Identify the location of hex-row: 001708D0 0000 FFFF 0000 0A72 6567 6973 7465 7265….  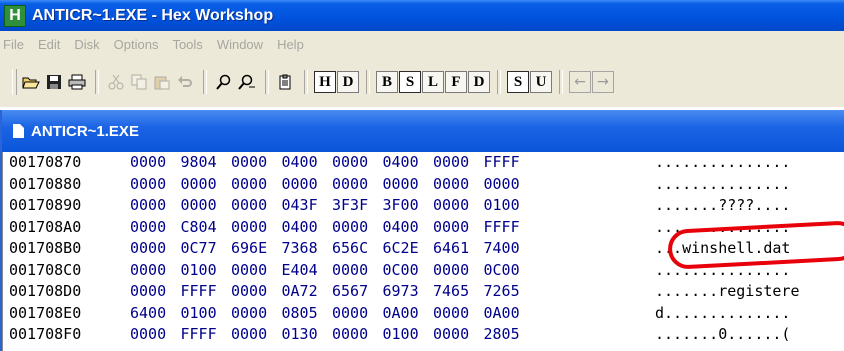
(404, 291).